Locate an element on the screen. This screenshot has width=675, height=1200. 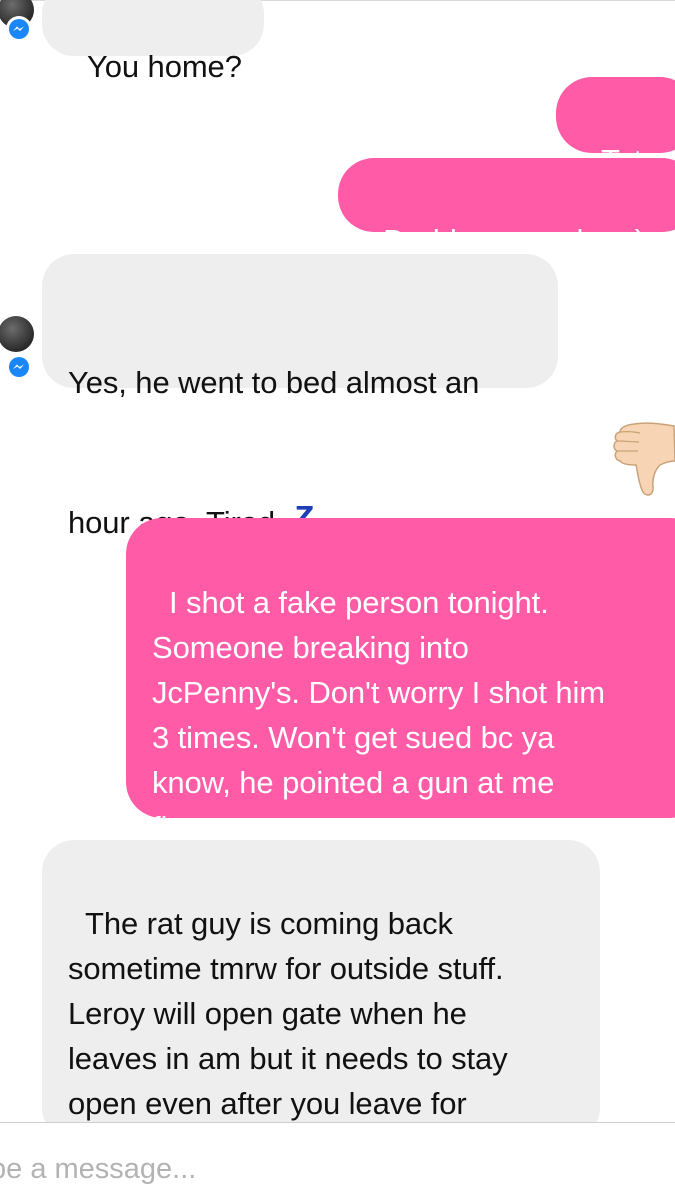
message-text: Daddy was asleep): is located at coordinates (518, 240).